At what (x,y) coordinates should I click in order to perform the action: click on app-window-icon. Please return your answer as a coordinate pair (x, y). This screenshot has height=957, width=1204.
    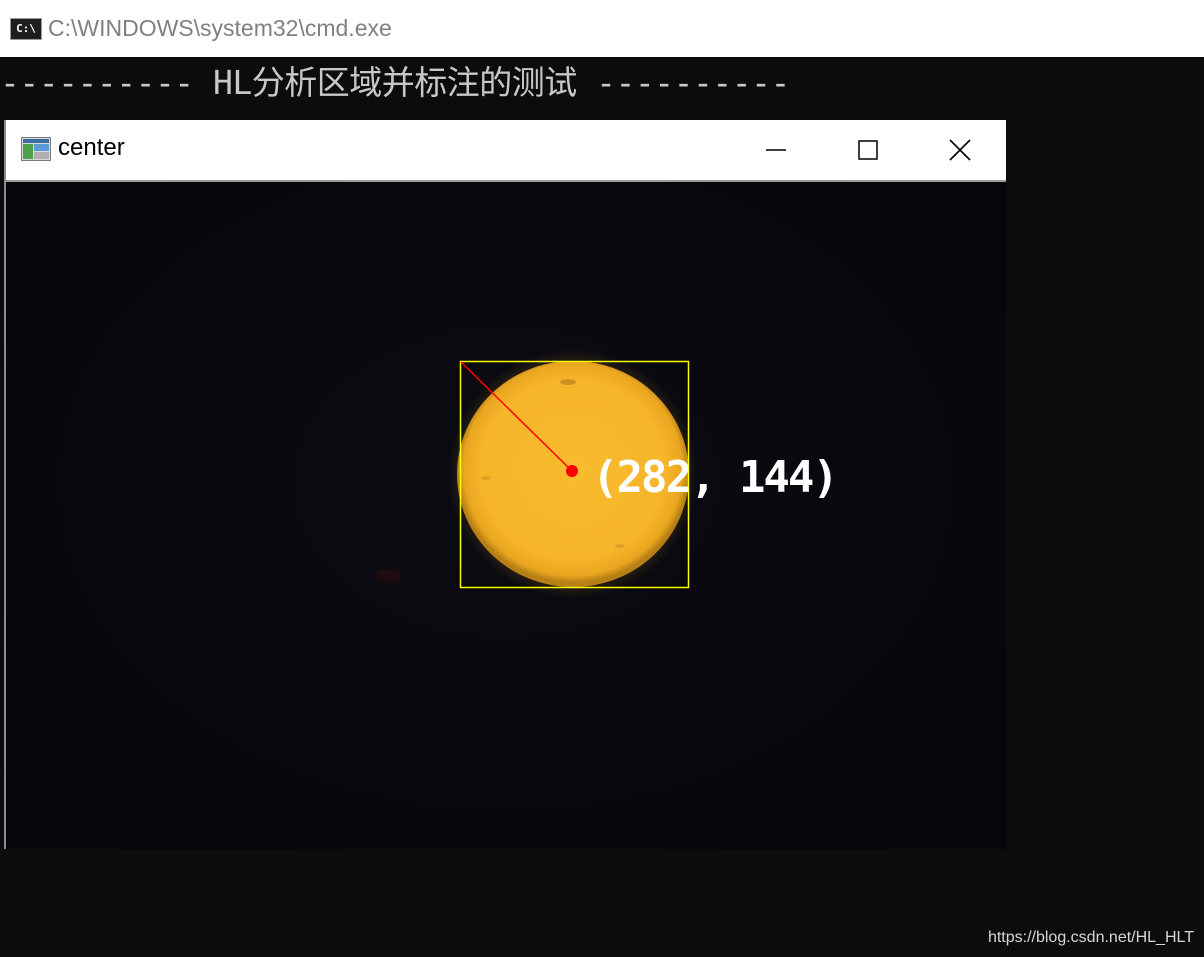
    Looking at the image, I should click on (36, 149).